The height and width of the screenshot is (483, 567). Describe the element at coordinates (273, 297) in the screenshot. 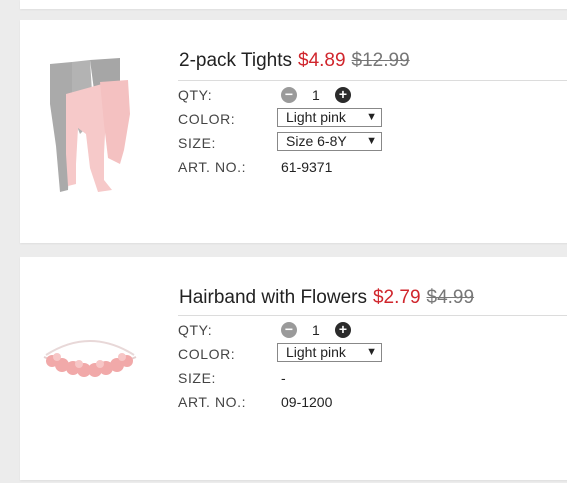

I see `product-name-link: Hairband with Flowers` at that location.